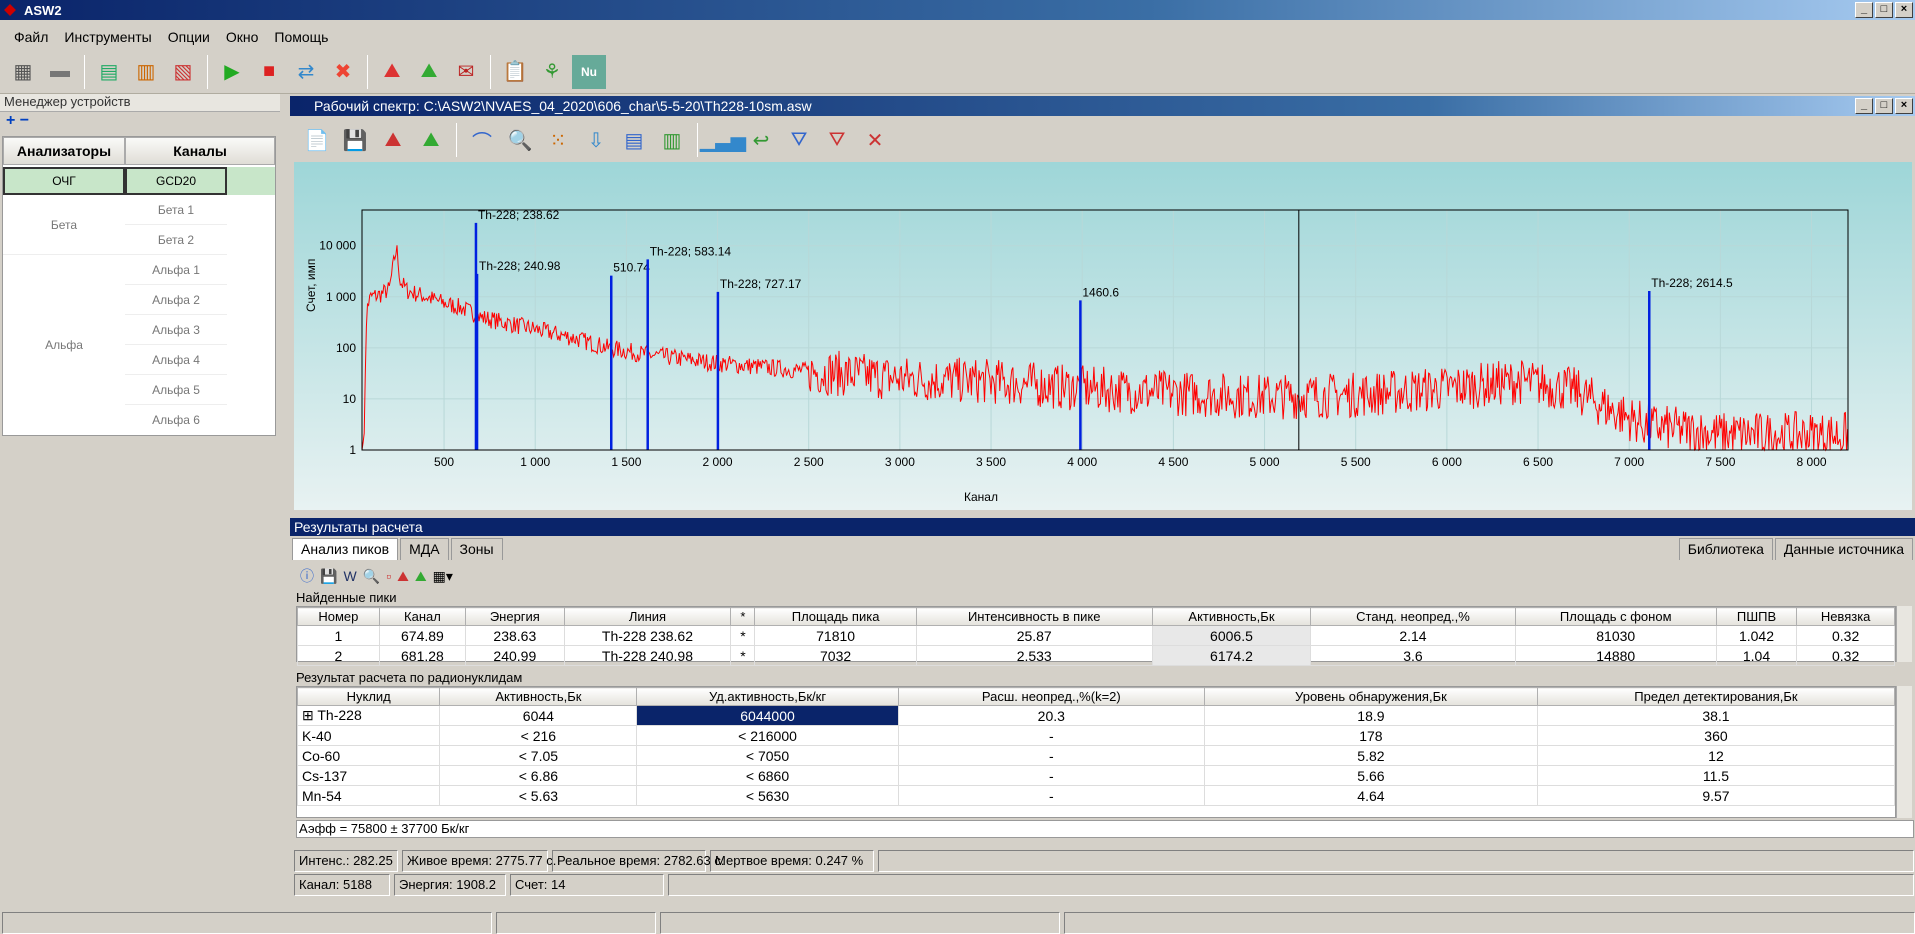 This screenshot has height=934, width=1915. What do you see at coordinates (647, 655) in the screenshot?
I see `peak-cell: Th-228 240.98` at bounding box center [647, 655].